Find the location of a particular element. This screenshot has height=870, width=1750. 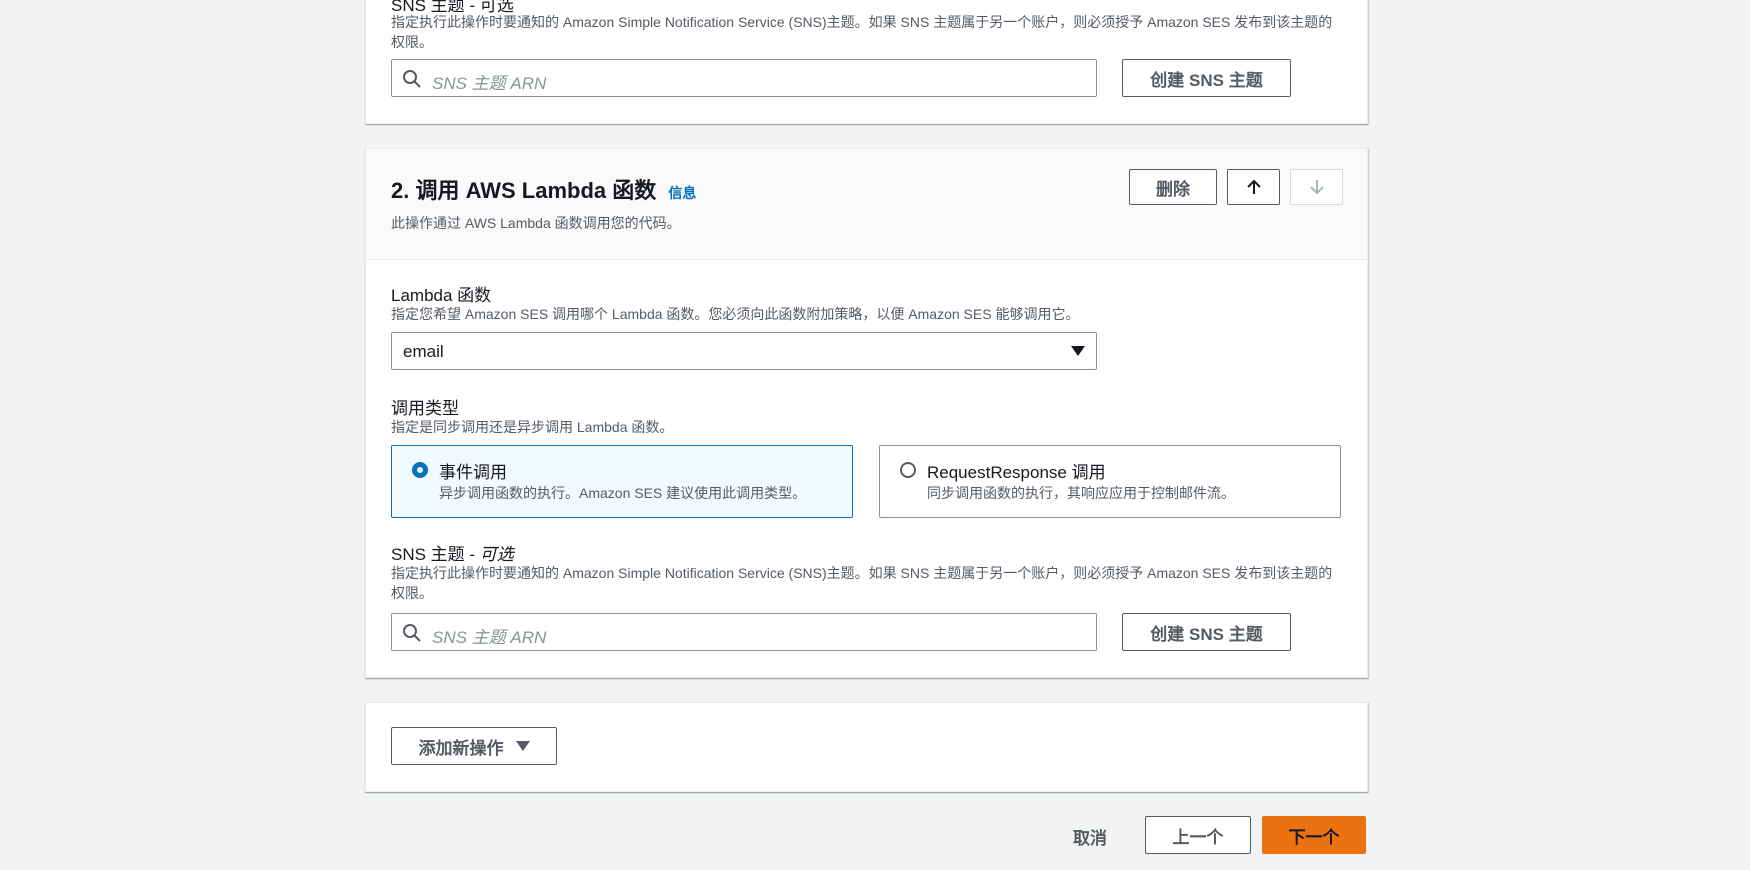

action-title: 2. 调用 AWS Lambda 函数 信息 is located at coordinates (543, 189).